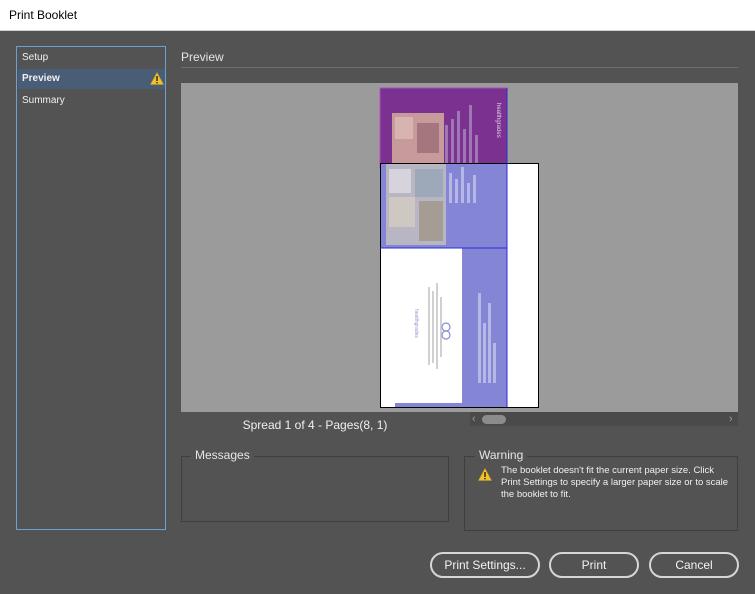  Describe the element at coordinates (315, 489) in the screenshot. I see `messages-group` at that location.